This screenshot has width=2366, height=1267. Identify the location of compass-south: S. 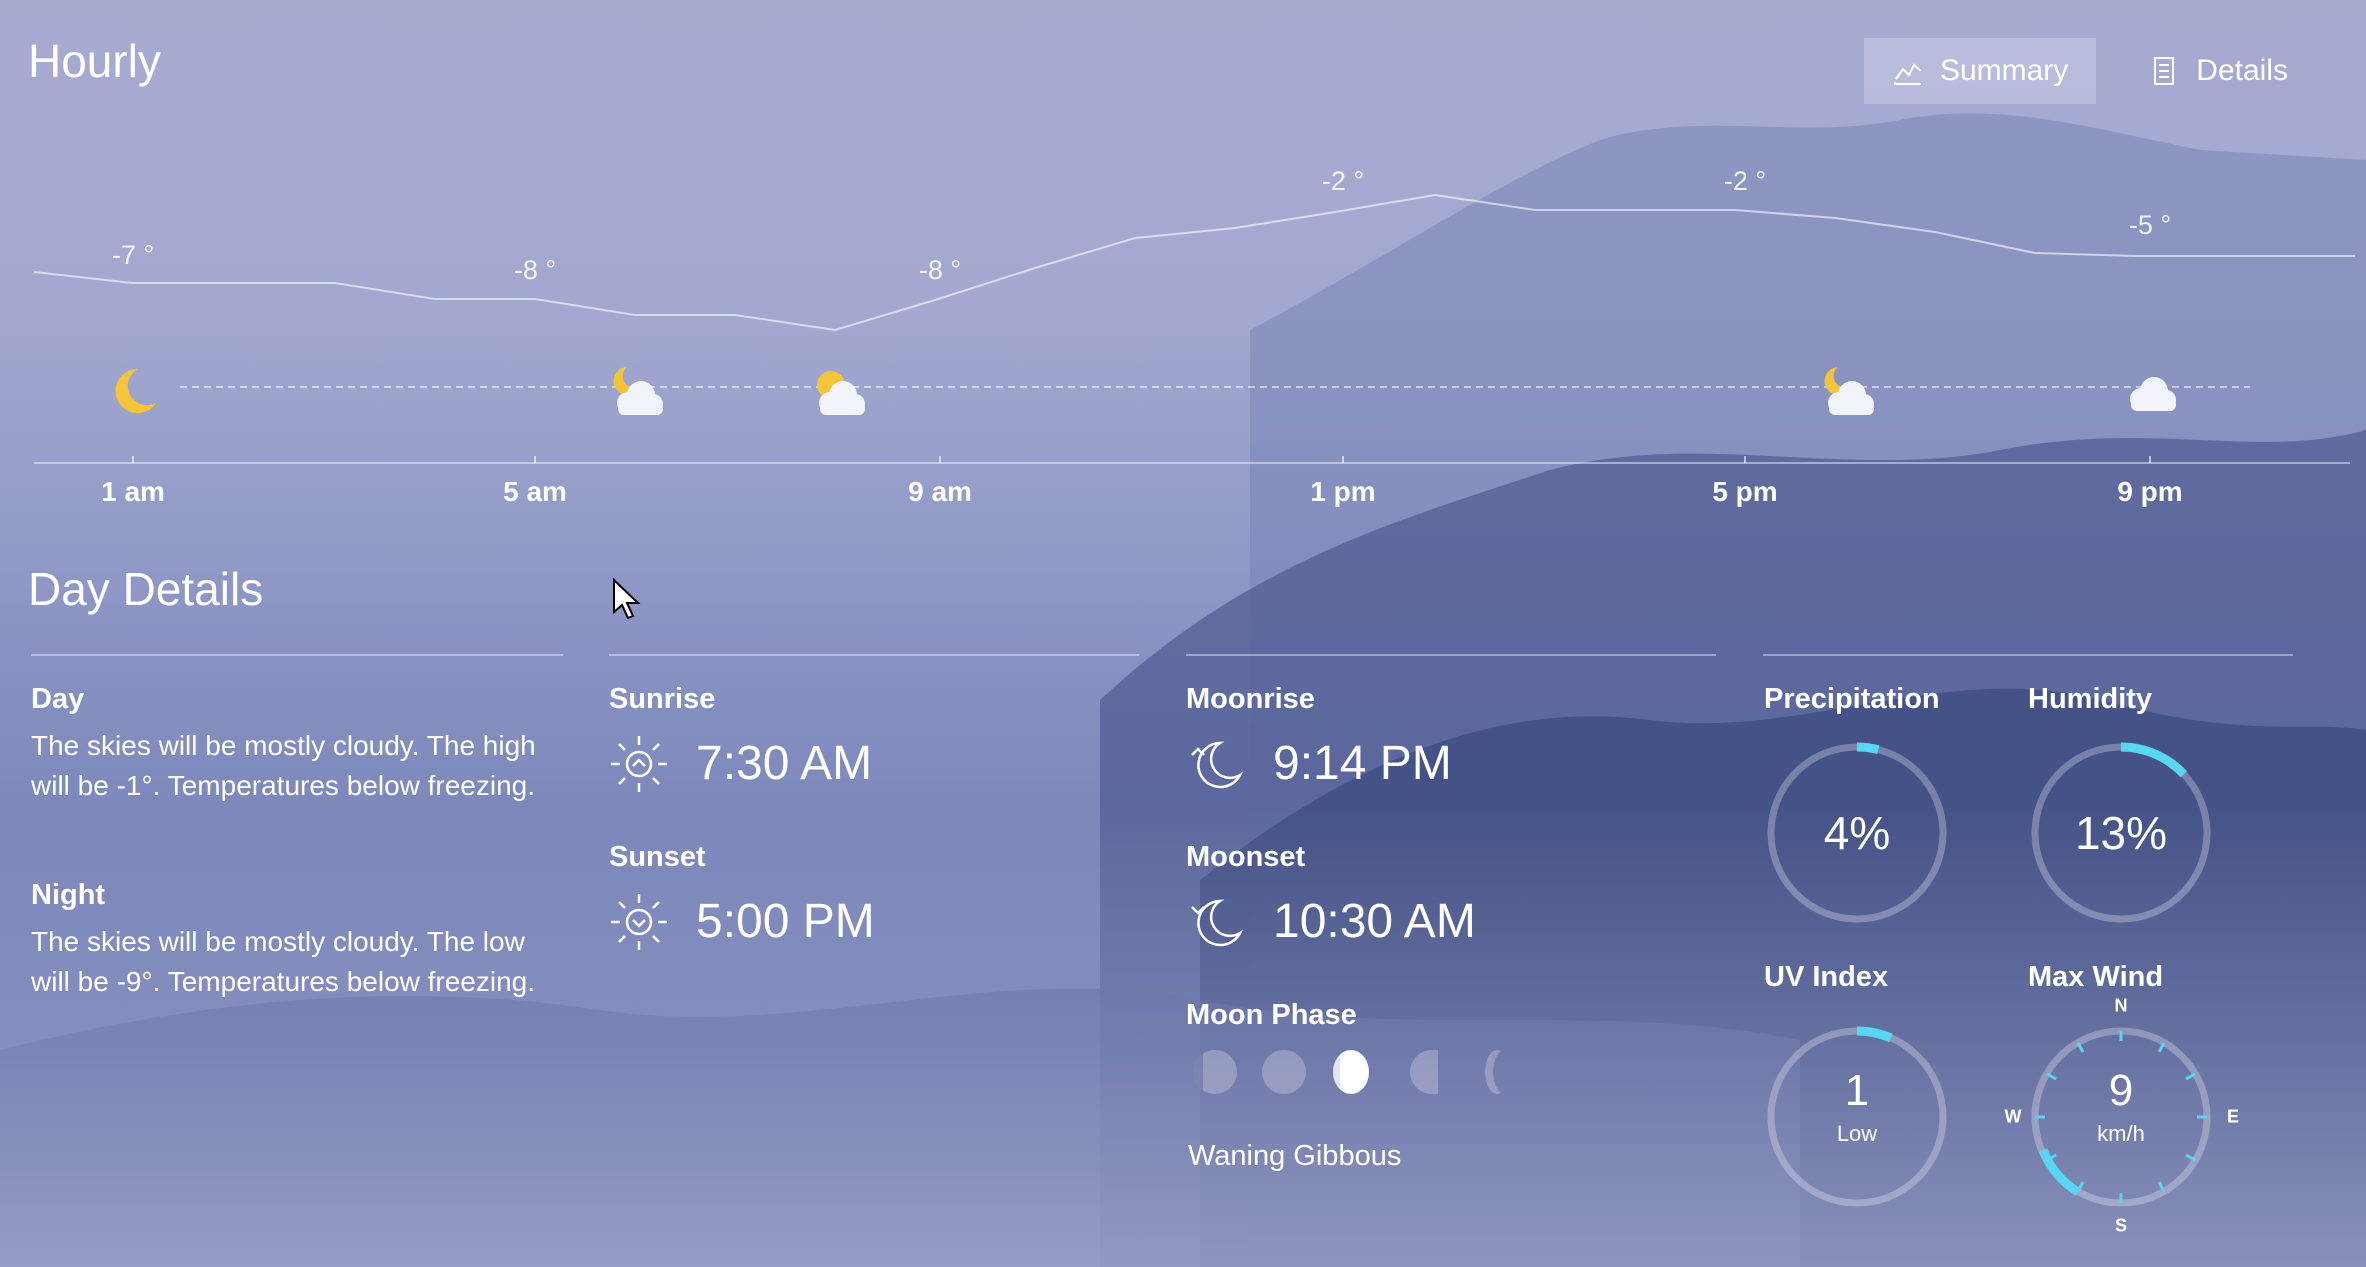
(2121, 1225).